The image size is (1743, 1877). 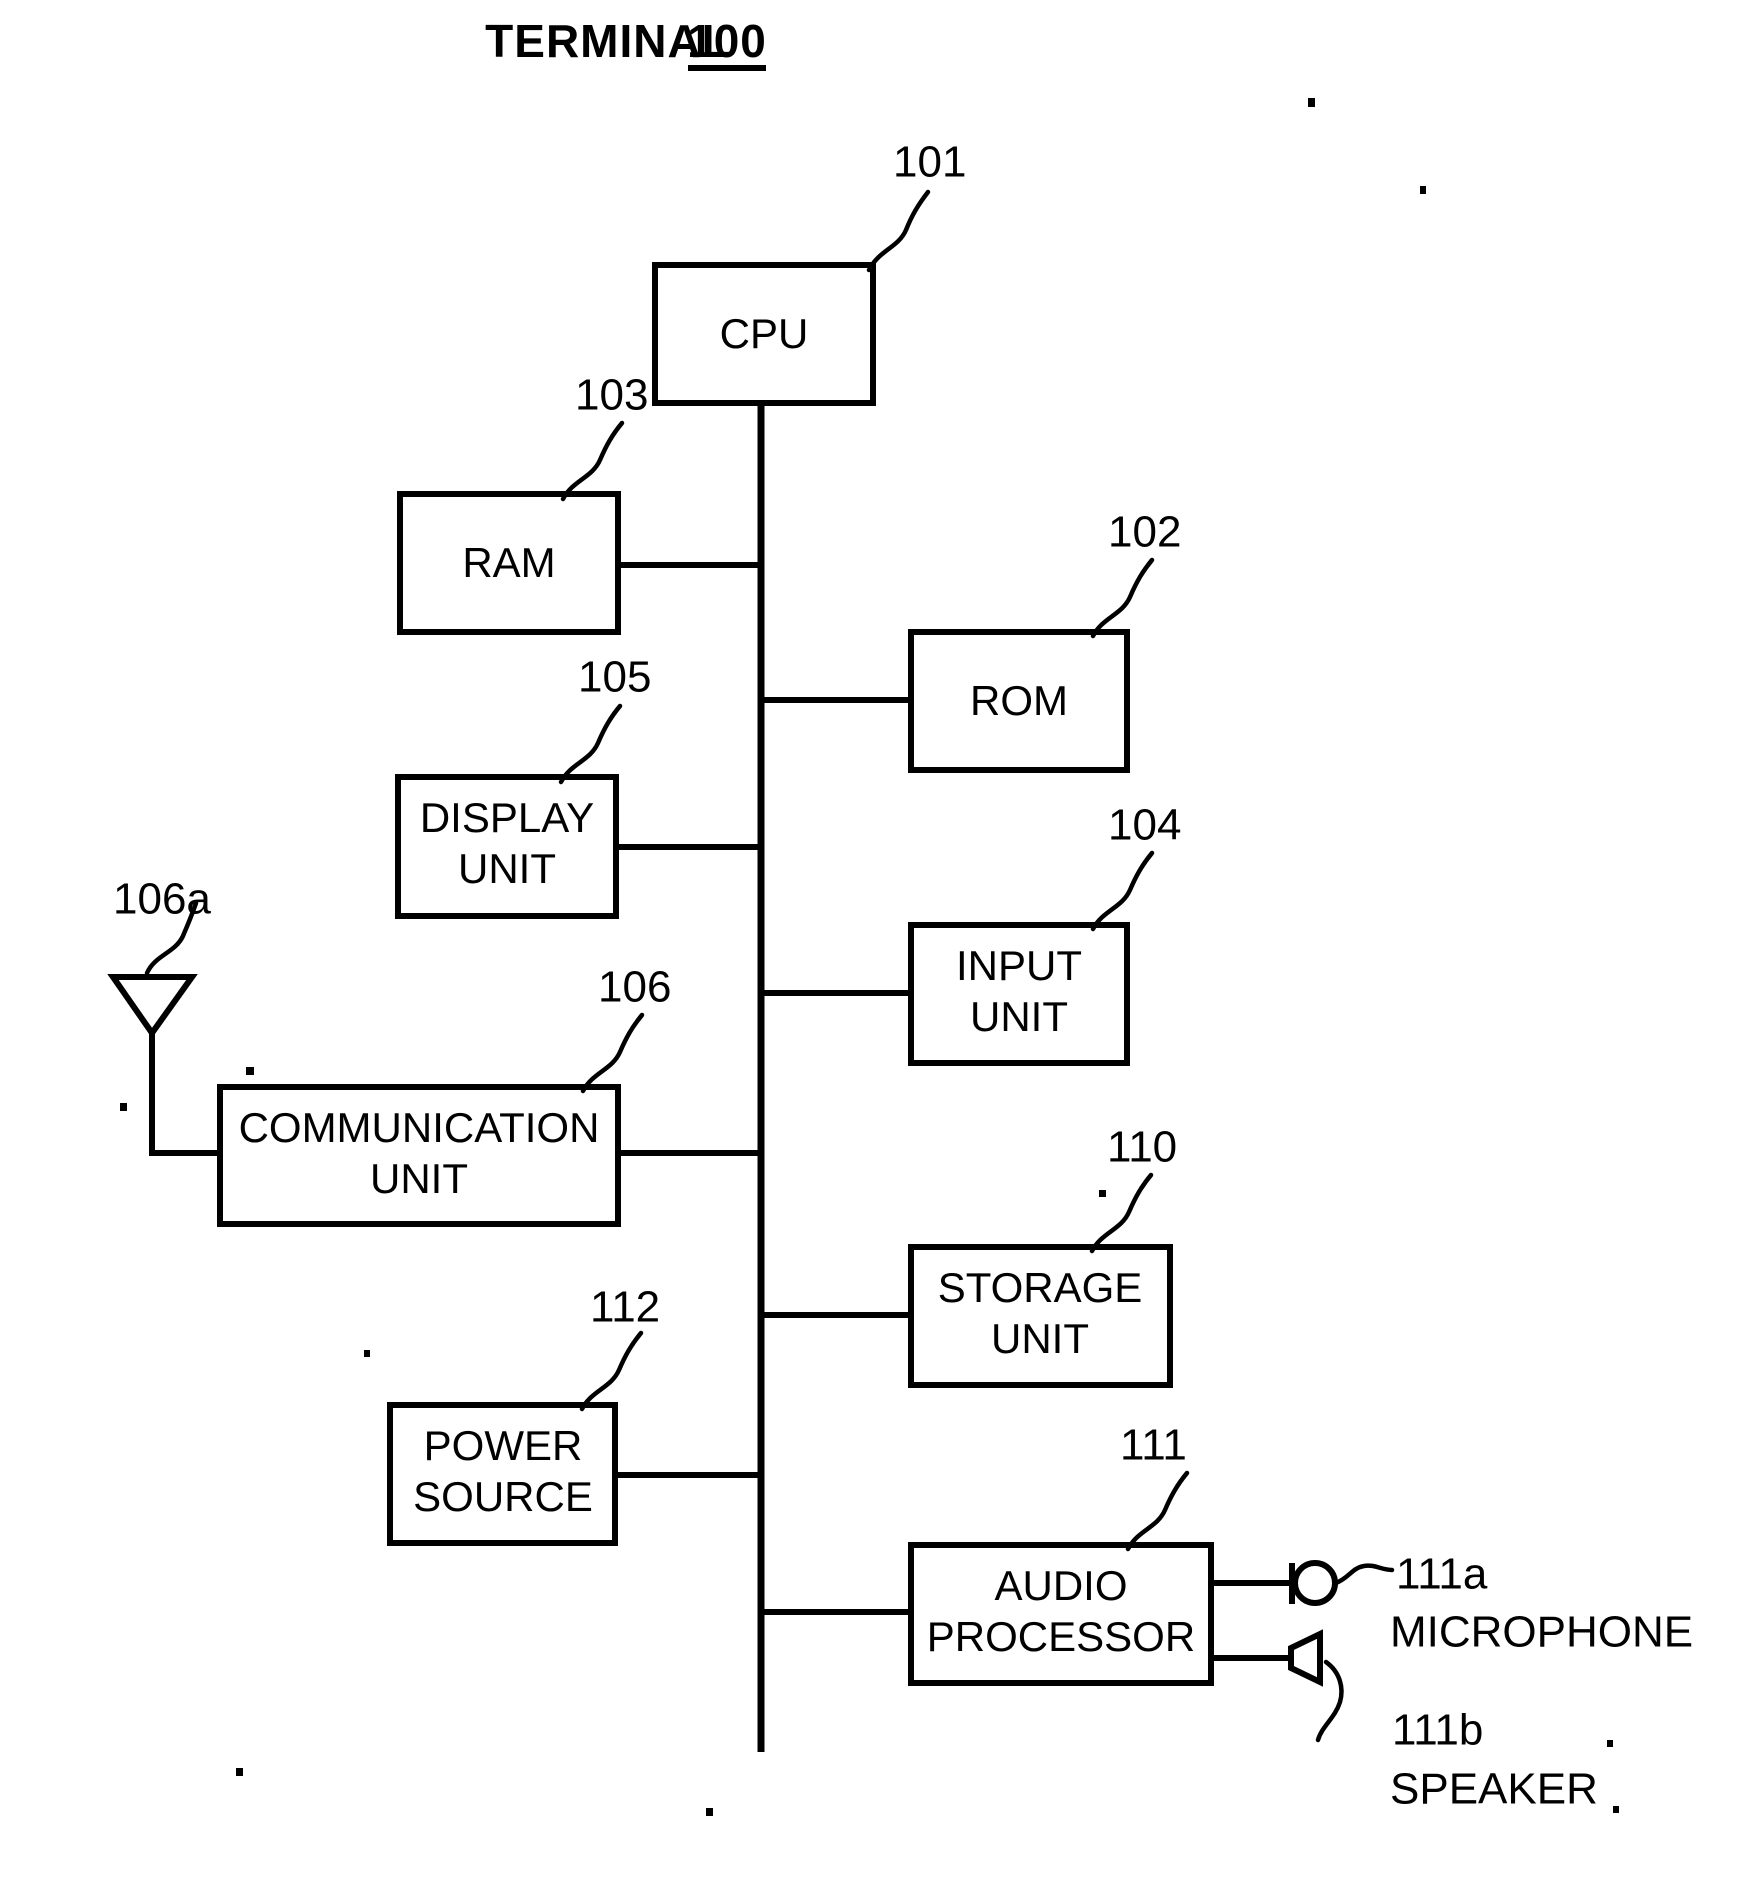 What do you see at coordinates (1144, 825) in the screenshot?
I see `input-unit-ref-number: 104` at bounding box center [1144, 825].